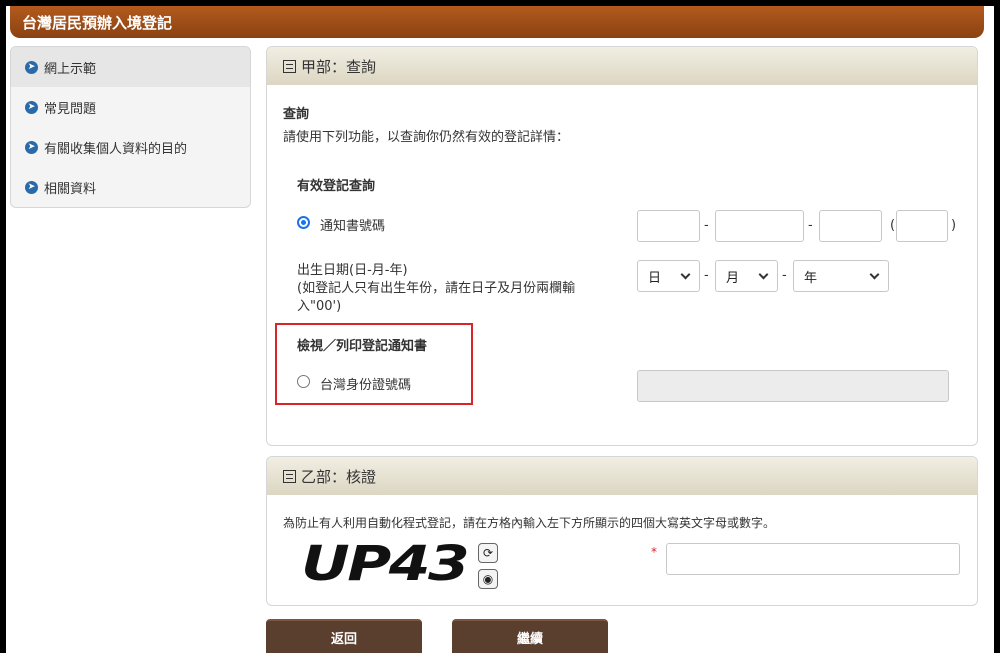 This screenshot has height=653, width=1000. What do you see at coordinates (733, 278) in the screenshot?
I see `dob-month-value: 月` at bounding box center [733, 278].